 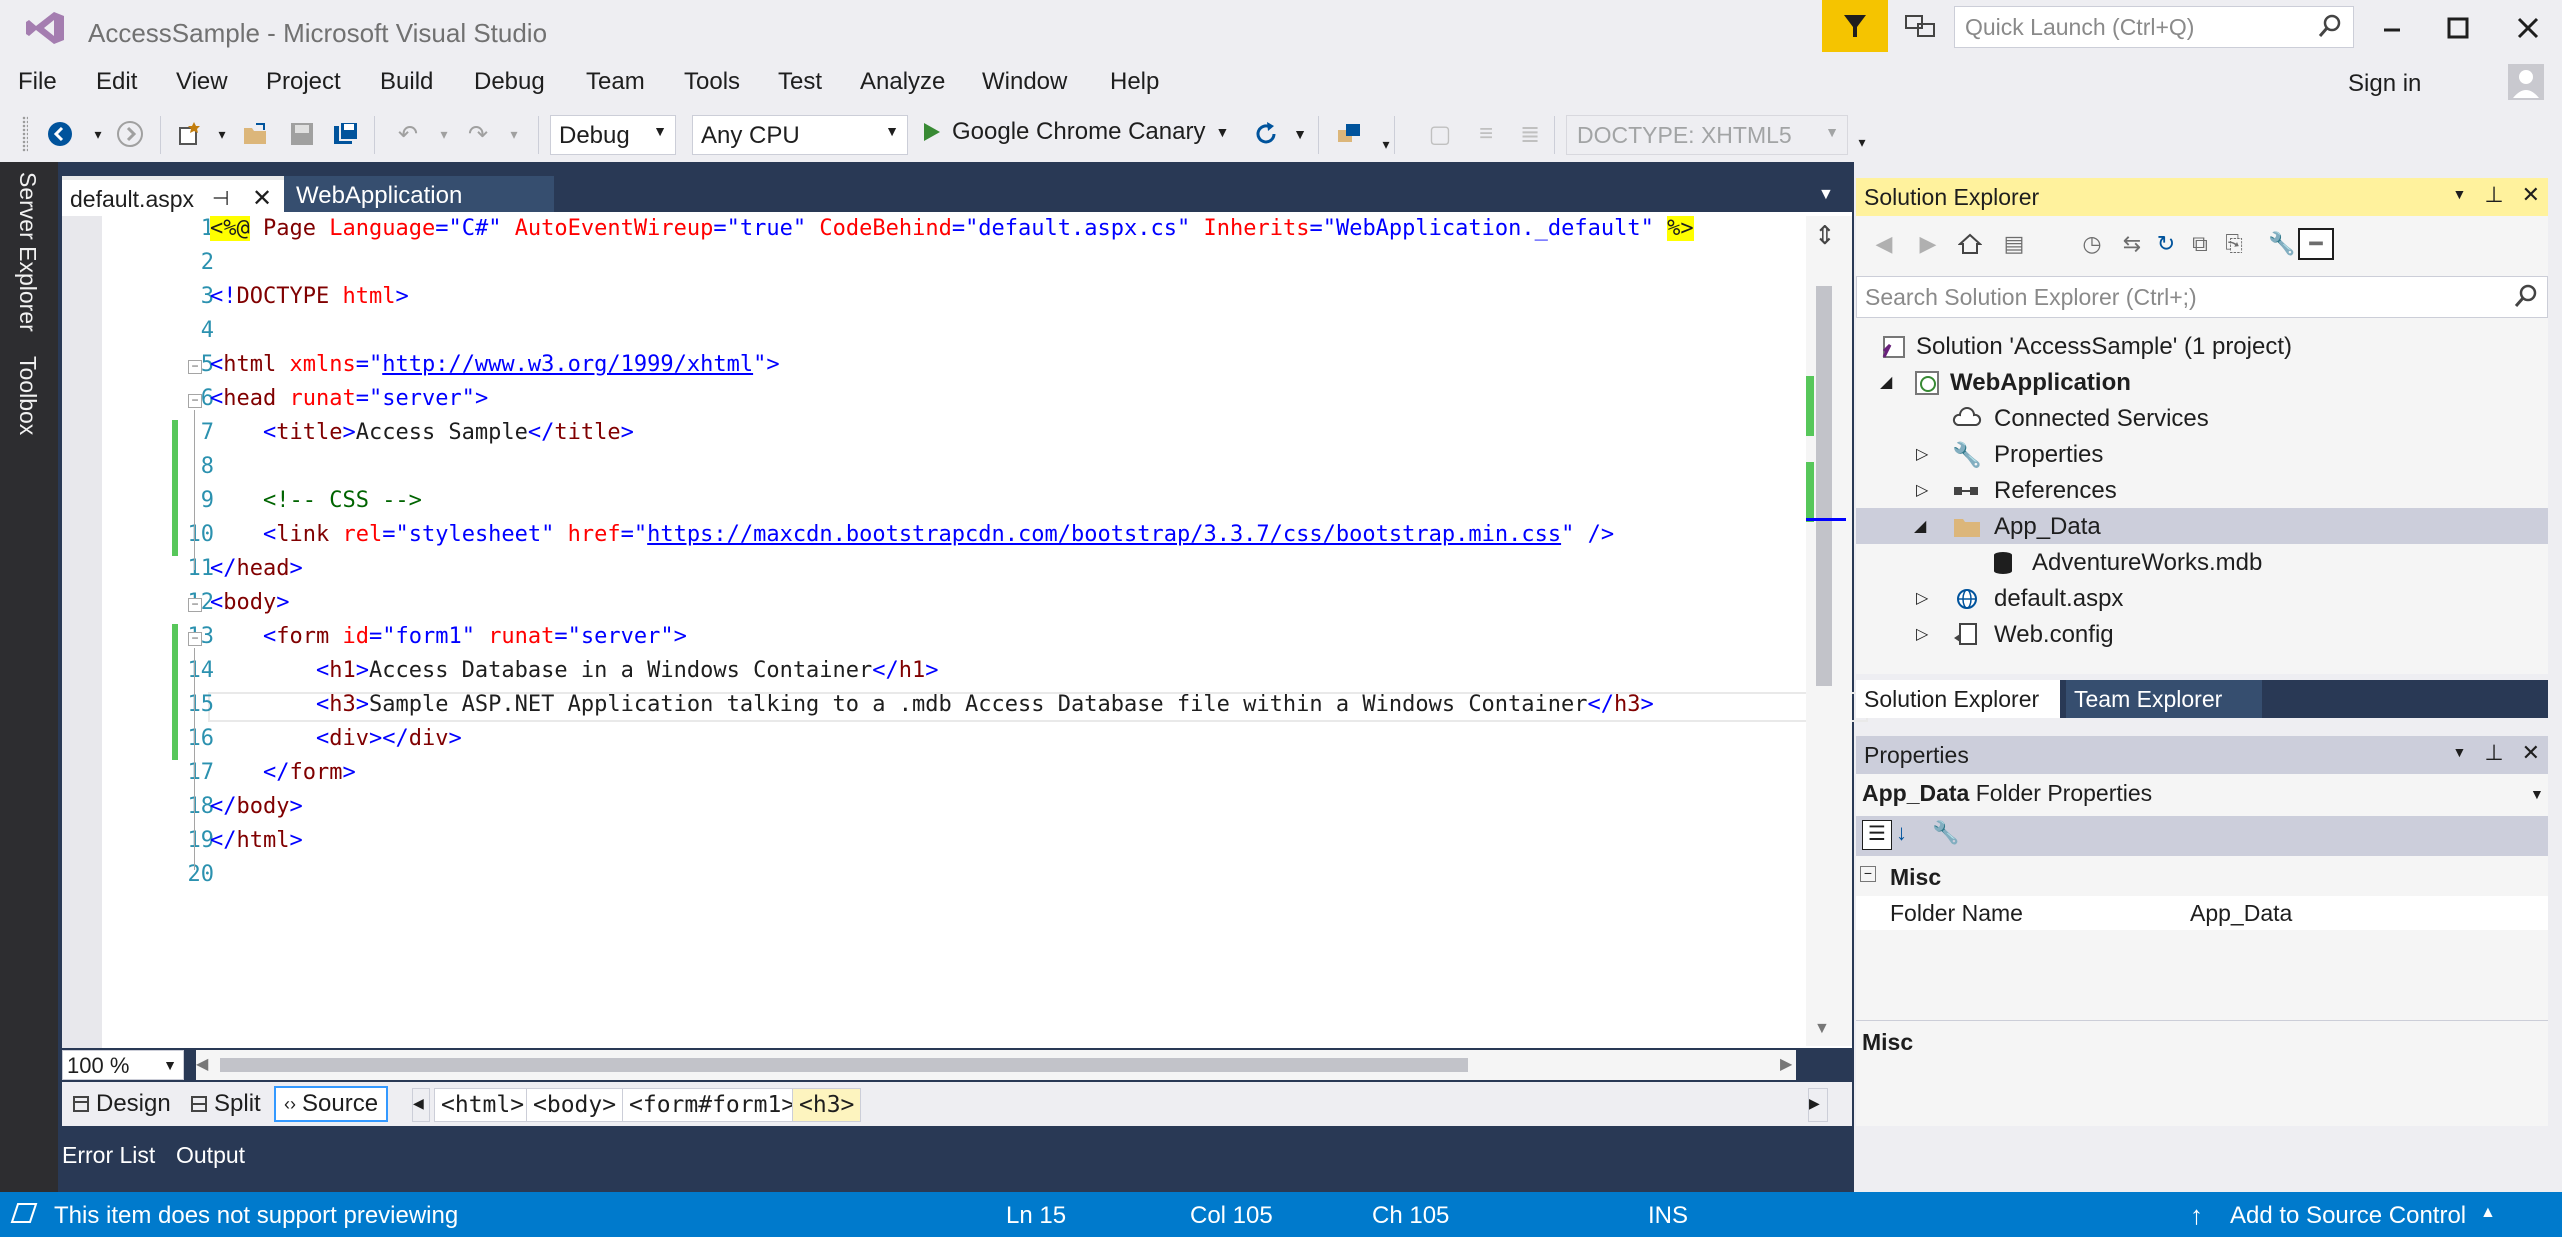 I want to click on new-project-icon, so click(x=190, y=134).